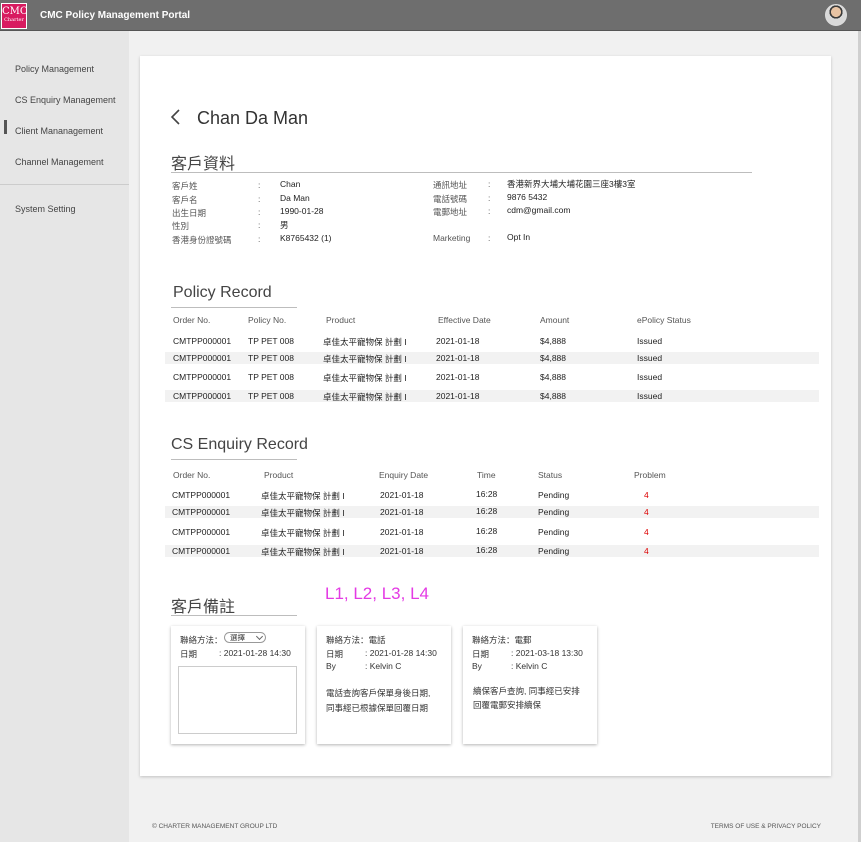 The height and width of the screenshot is (842, 861). Describe the element at coordinates (234, 615) in the screenshot. I see `remarks-rule` at that location.